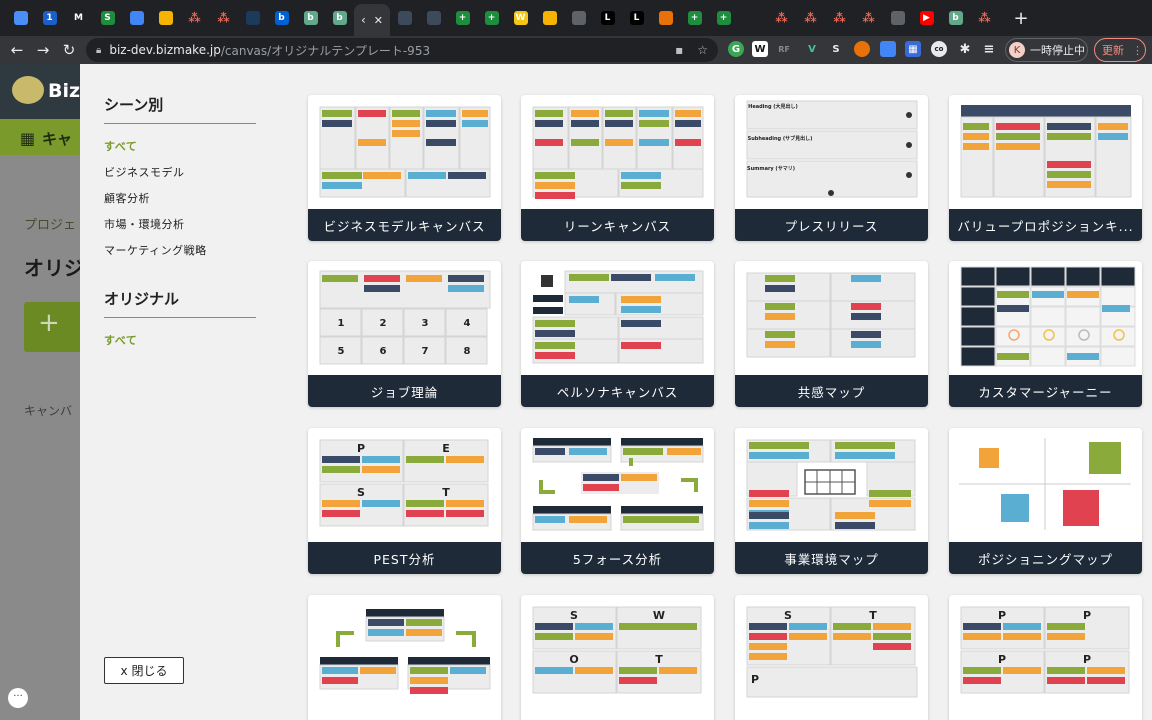 This screenshot has height=720, width=1152. What do you see at coordinates (372, 20) in the screenshot?
I see `active-tab: ‹ ✕` at bounding box center [372, 20].